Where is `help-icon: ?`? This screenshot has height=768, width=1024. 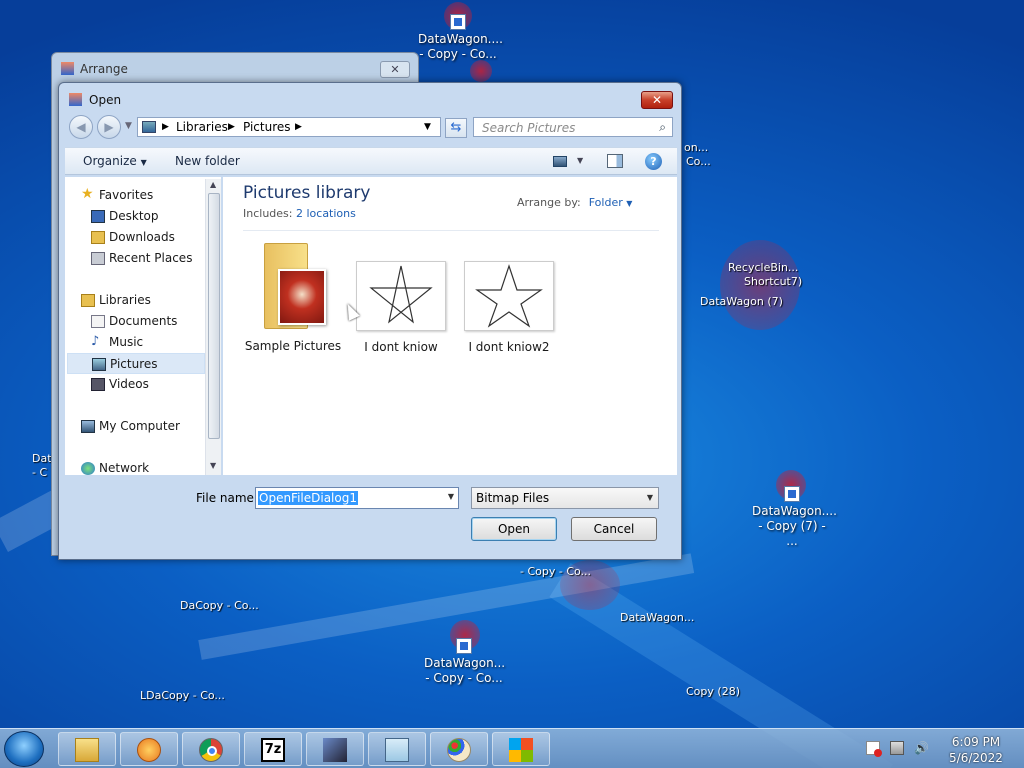
help-icon: ? is located at coordinates (653, 161).